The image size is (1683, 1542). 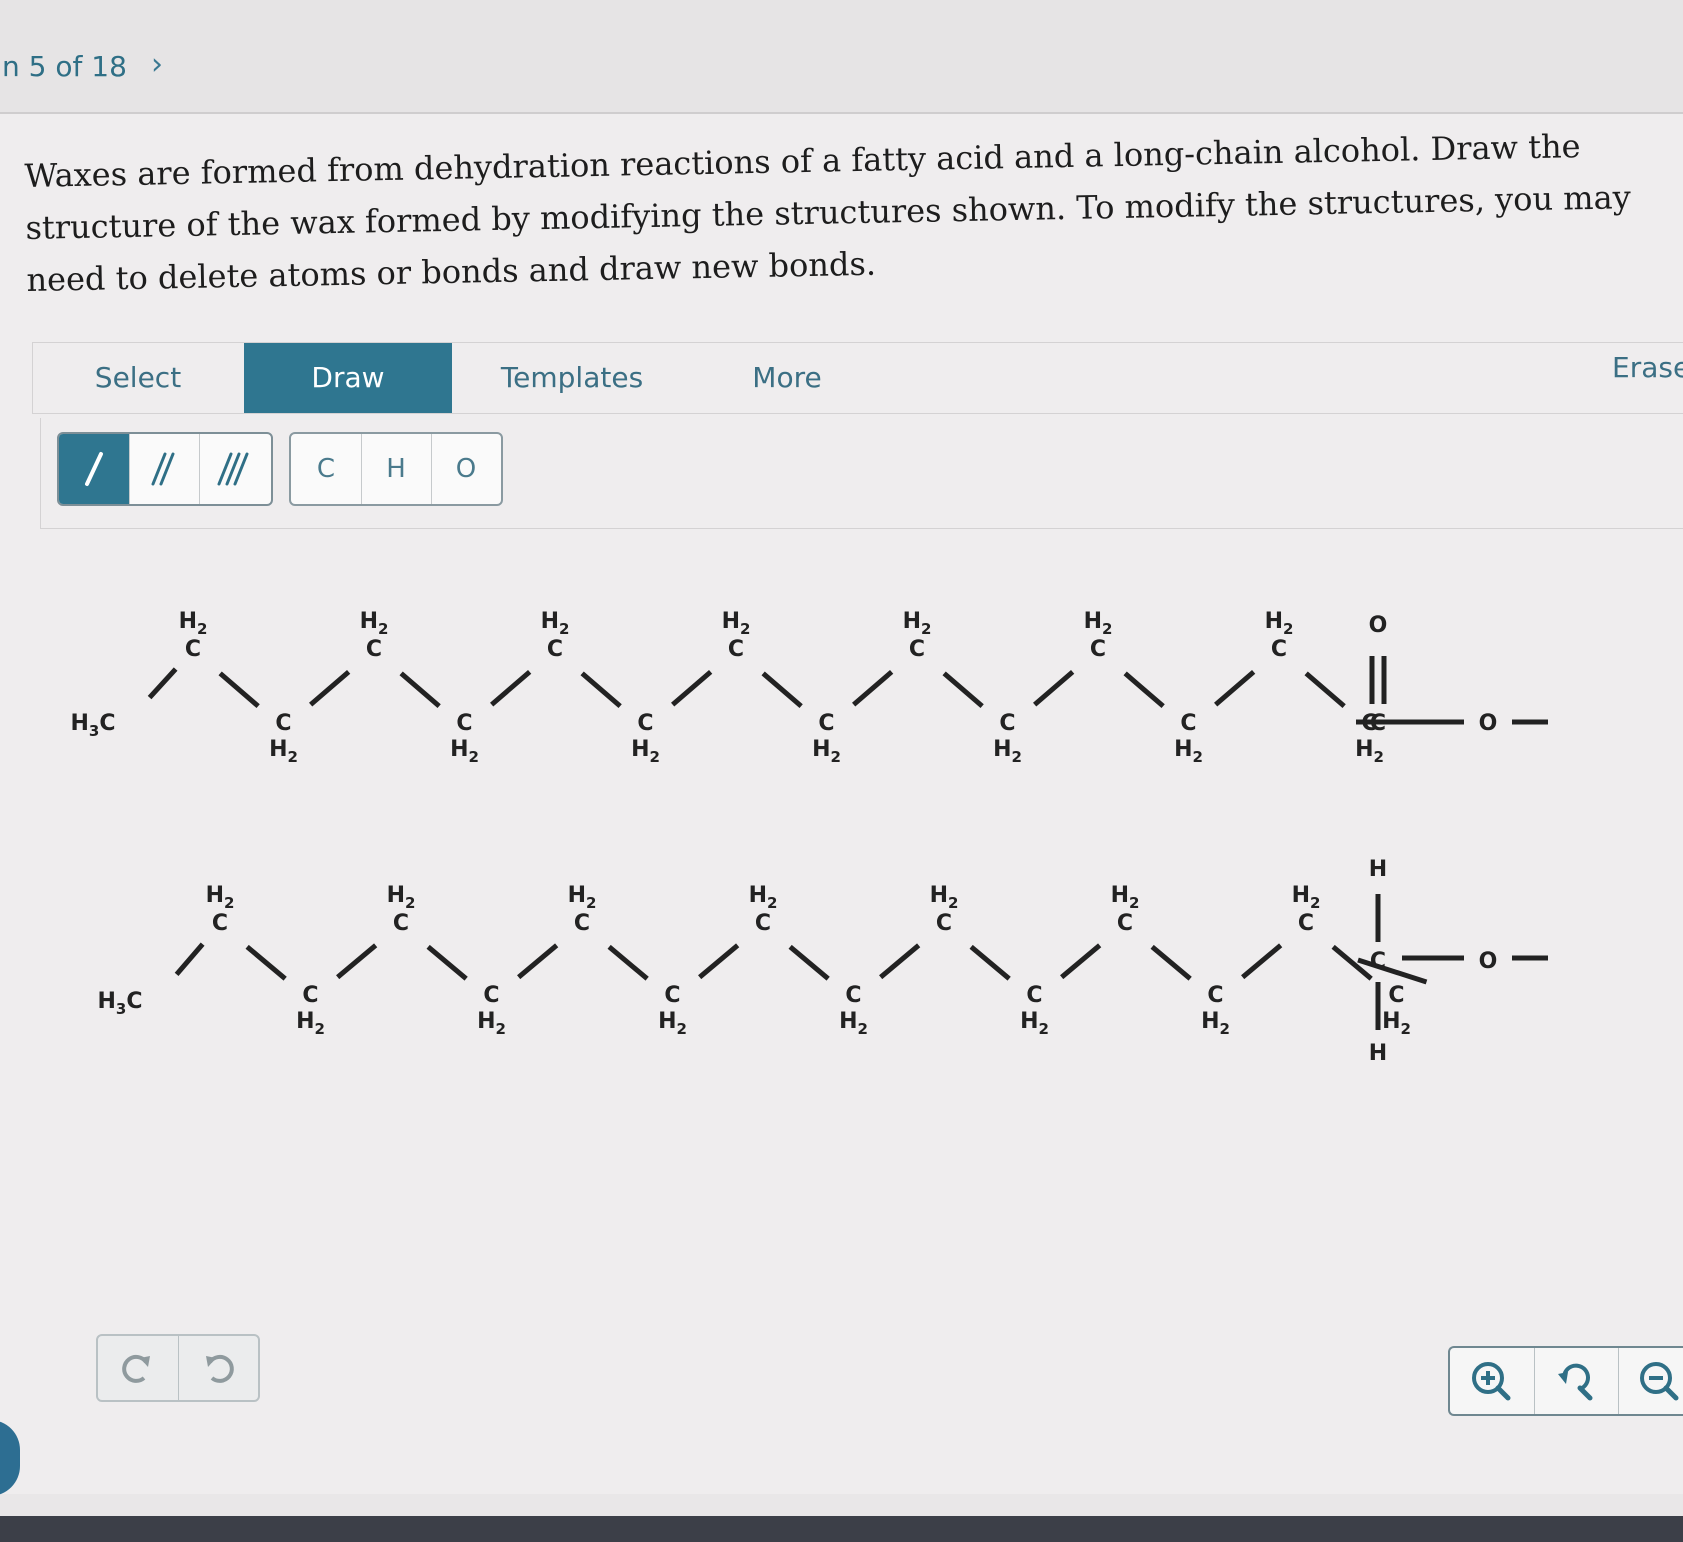 What do you see at coordinates (1488, 723) in the screenshot?
I see `acid-hydroxyl-oxygen: O` at bounding box center [1488, 723].